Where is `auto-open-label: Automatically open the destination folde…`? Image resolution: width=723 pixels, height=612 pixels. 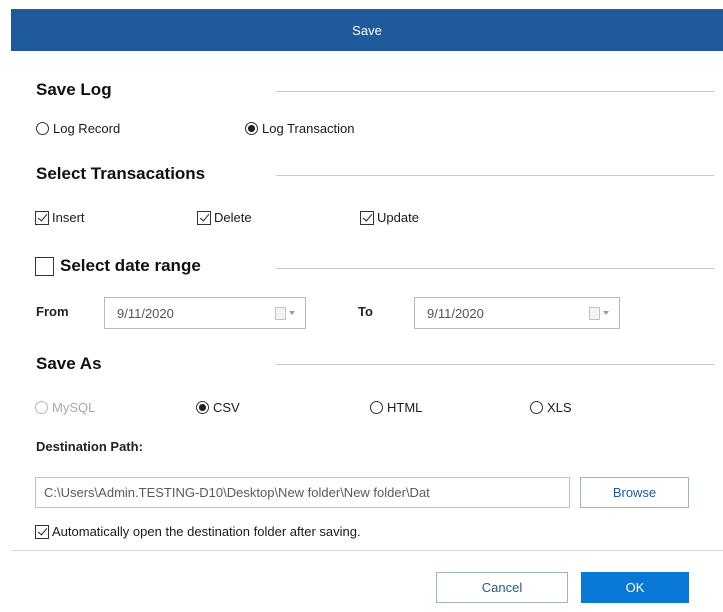 auto-open-label: Automatically open the destination folde… is located at coordinates (206, 531).